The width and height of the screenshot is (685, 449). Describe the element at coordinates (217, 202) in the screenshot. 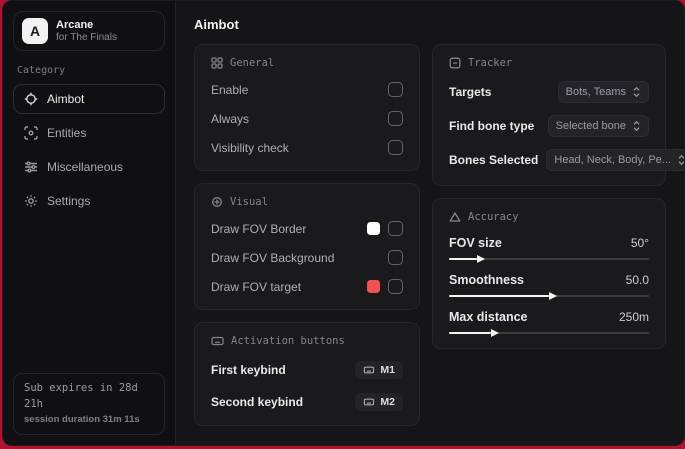

I see `crosshair-circle-icon` at that location.